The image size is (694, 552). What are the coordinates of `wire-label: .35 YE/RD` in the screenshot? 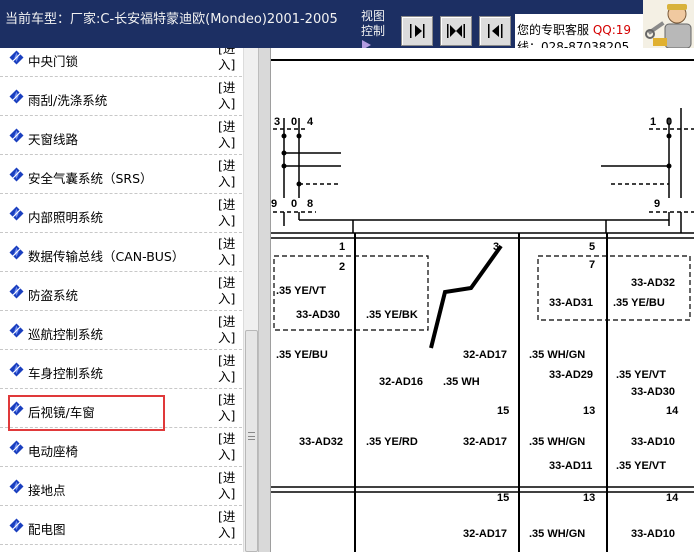 It's located at (392, 442).